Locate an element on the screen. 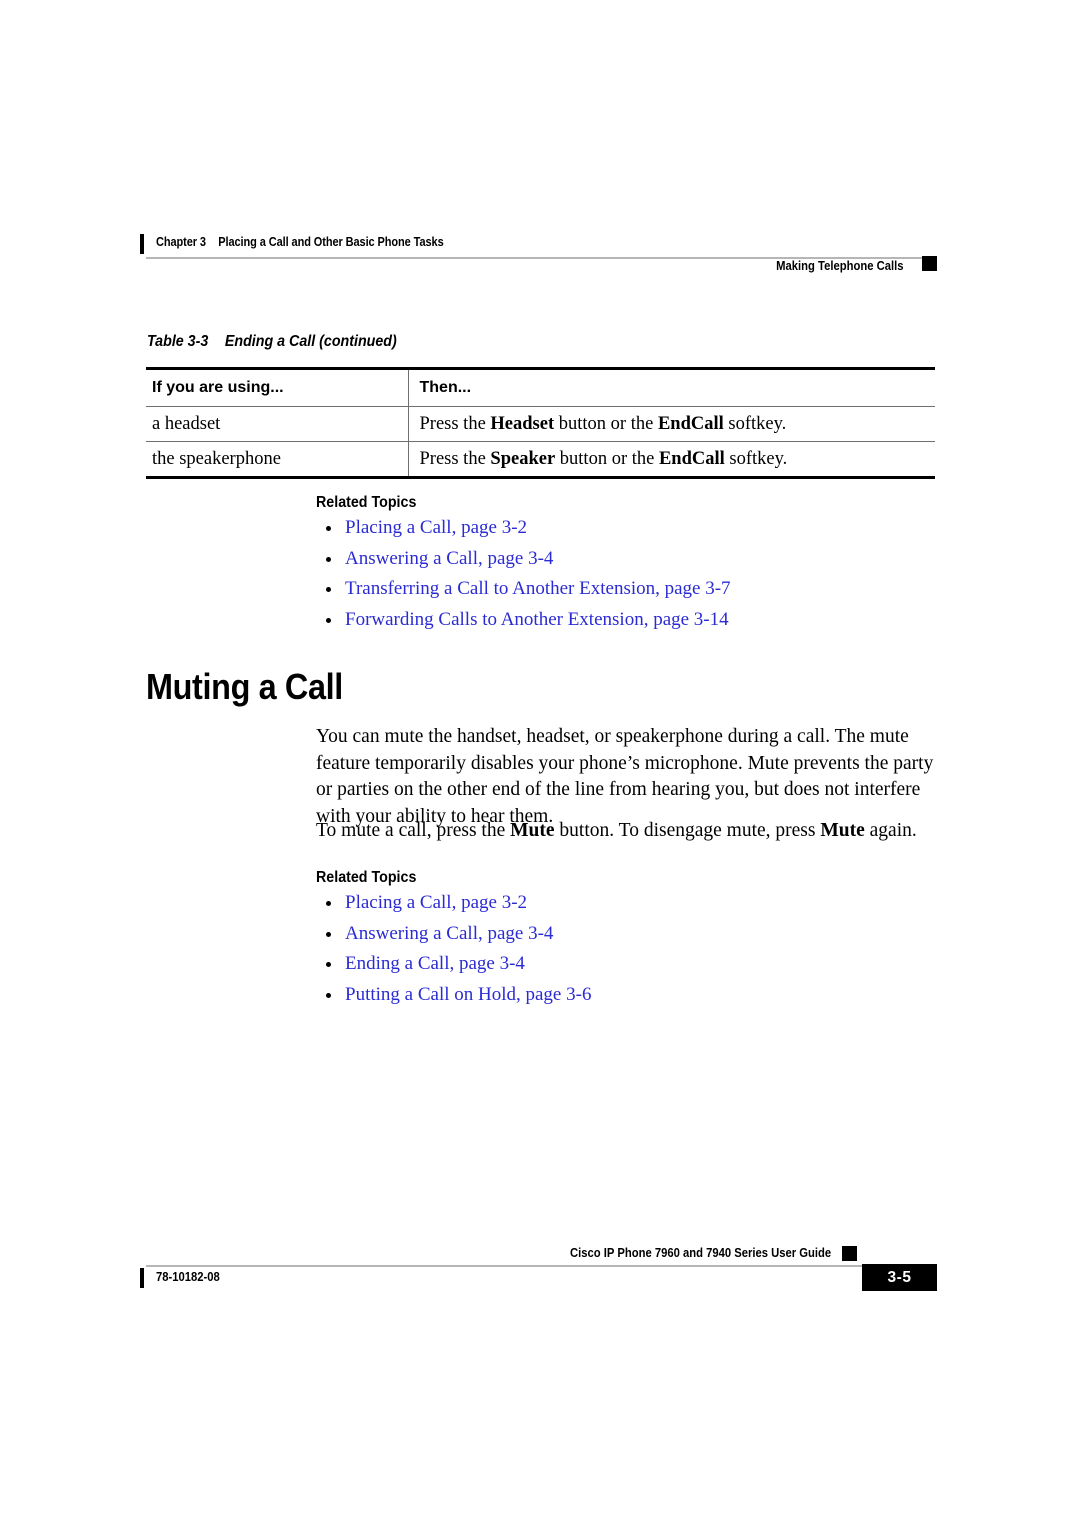 Image resolution: width=1080 pixels, height=1528 pixels. page-title: Muting a Call is located at coordinates (244, 686).